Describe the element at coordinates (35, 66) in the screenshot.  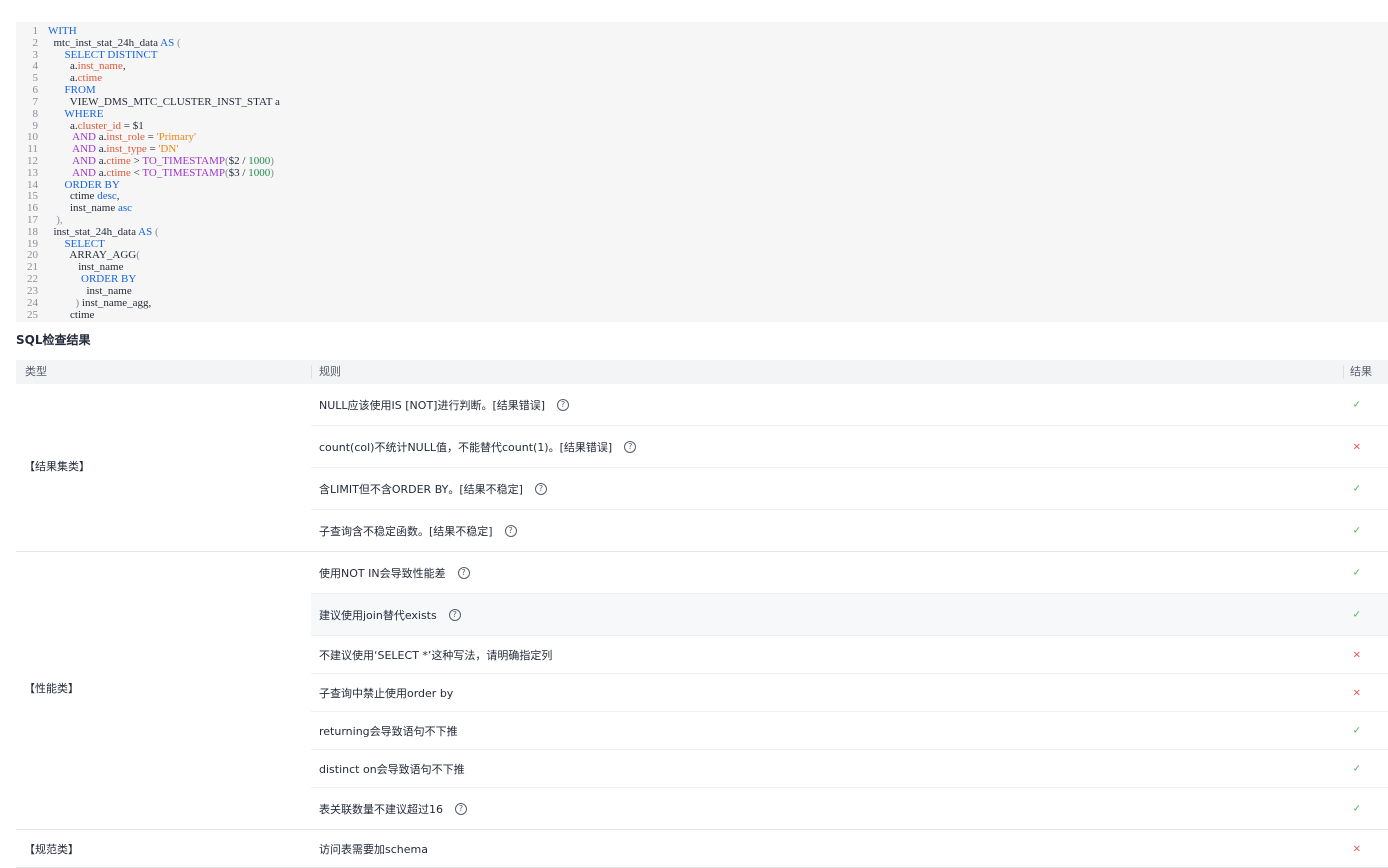
I see `line-number: 4` at that location.